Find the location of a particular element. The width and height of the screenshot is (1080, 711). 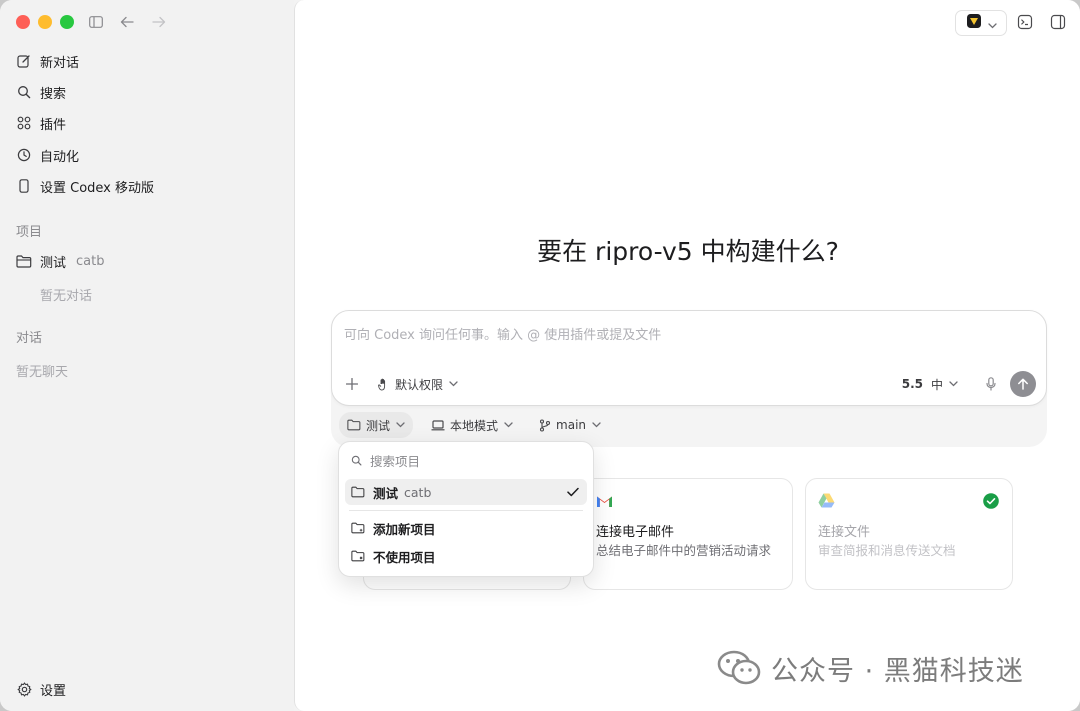

sidebar-item-new-chat: 新对话 is located at coordinates (47, 61).